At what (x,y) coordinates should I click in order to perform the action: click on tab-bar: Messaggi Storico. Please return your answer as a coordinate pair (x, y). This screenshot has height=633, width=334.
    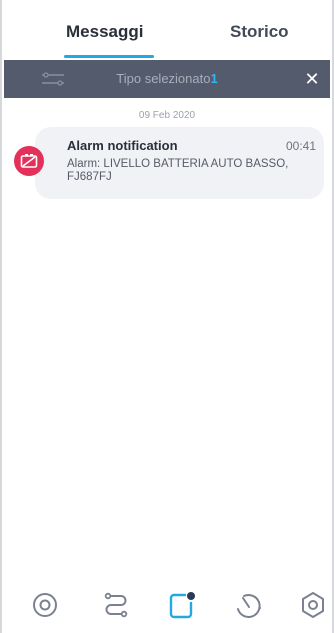
    Looking at the image, I should click on (167, 30).